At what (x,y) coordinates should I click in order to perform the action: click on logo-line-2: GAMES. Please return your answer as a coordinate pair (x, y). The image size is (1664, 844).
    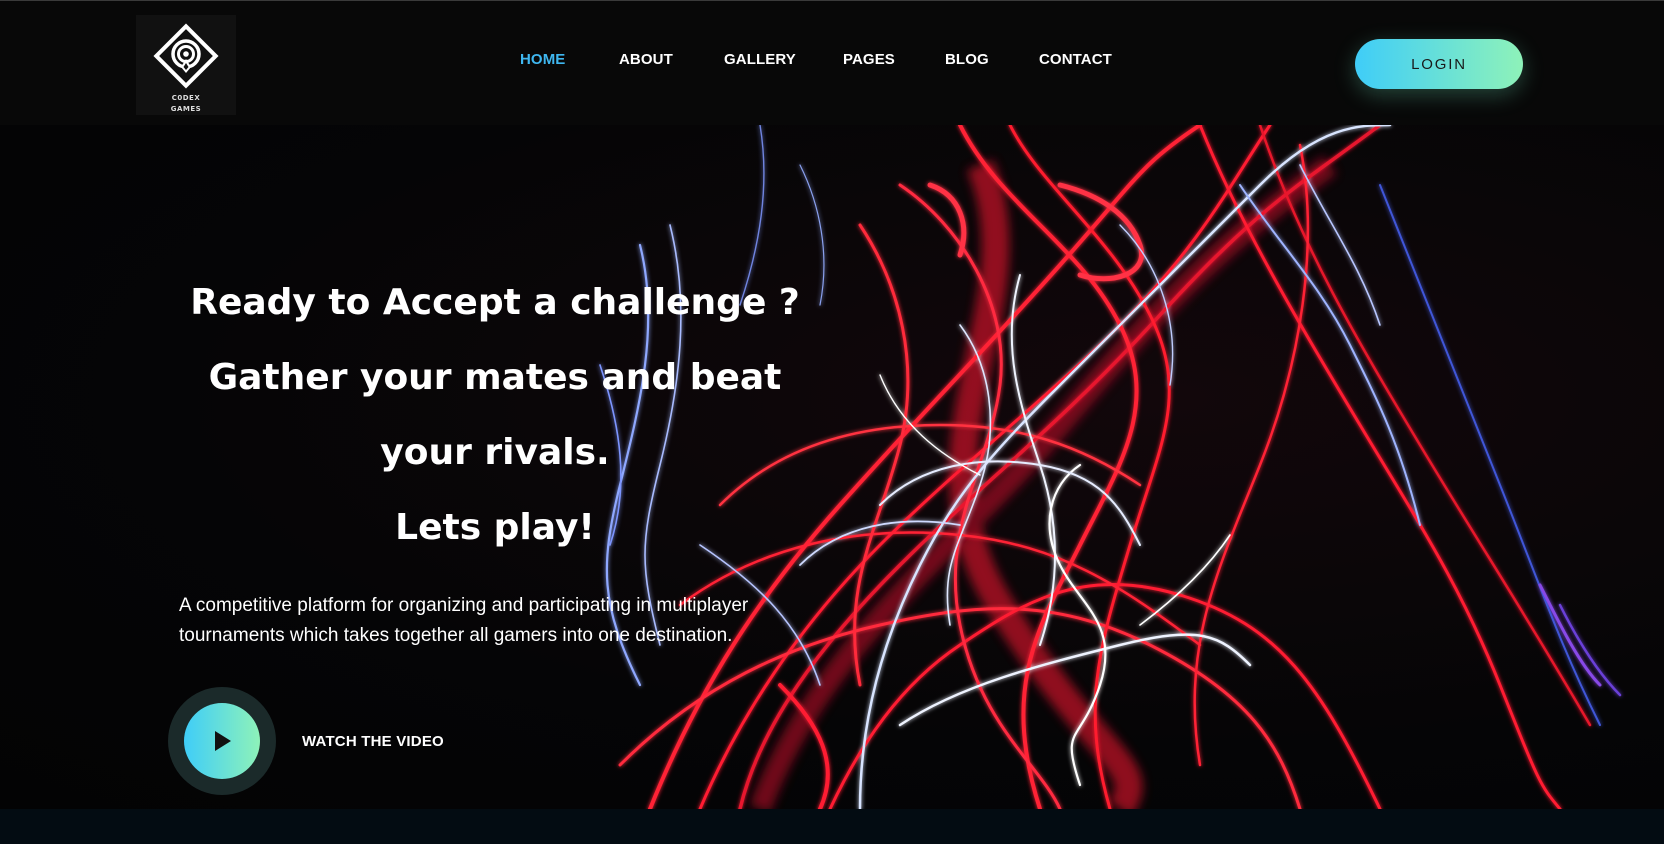
    Looking at the image, I should click on (186, 109).